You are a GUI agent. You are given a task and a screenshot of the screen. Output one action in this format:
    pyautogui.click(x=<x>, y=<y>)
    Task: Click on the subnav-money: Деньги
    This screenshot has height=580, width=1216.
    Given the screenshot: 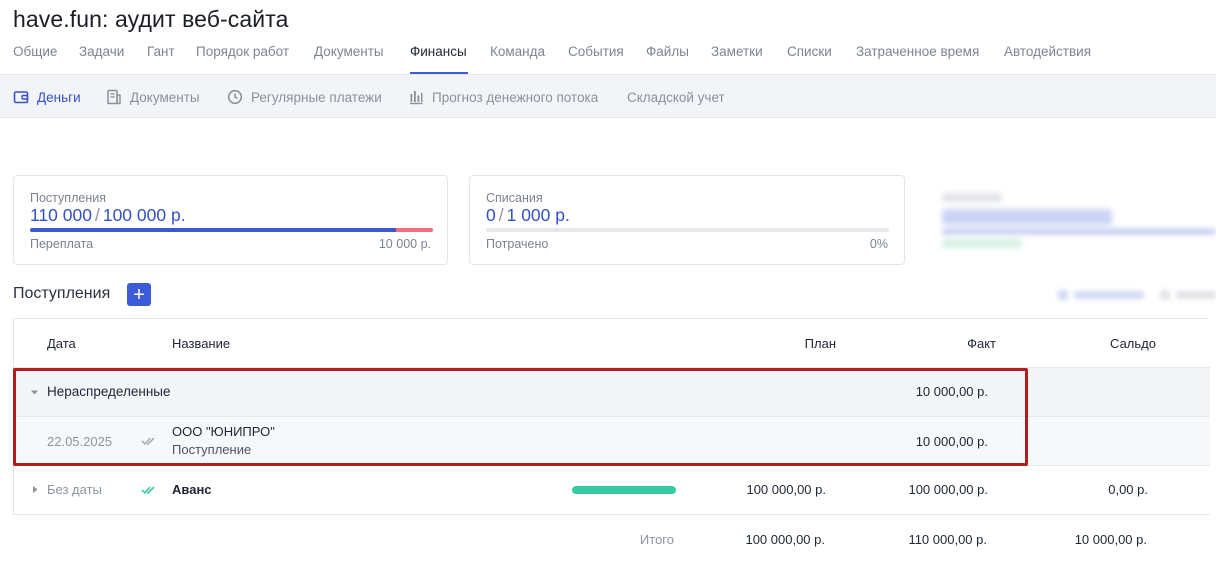 What is the action you would take?
    pyautogui.click(x=47, y=97)
    